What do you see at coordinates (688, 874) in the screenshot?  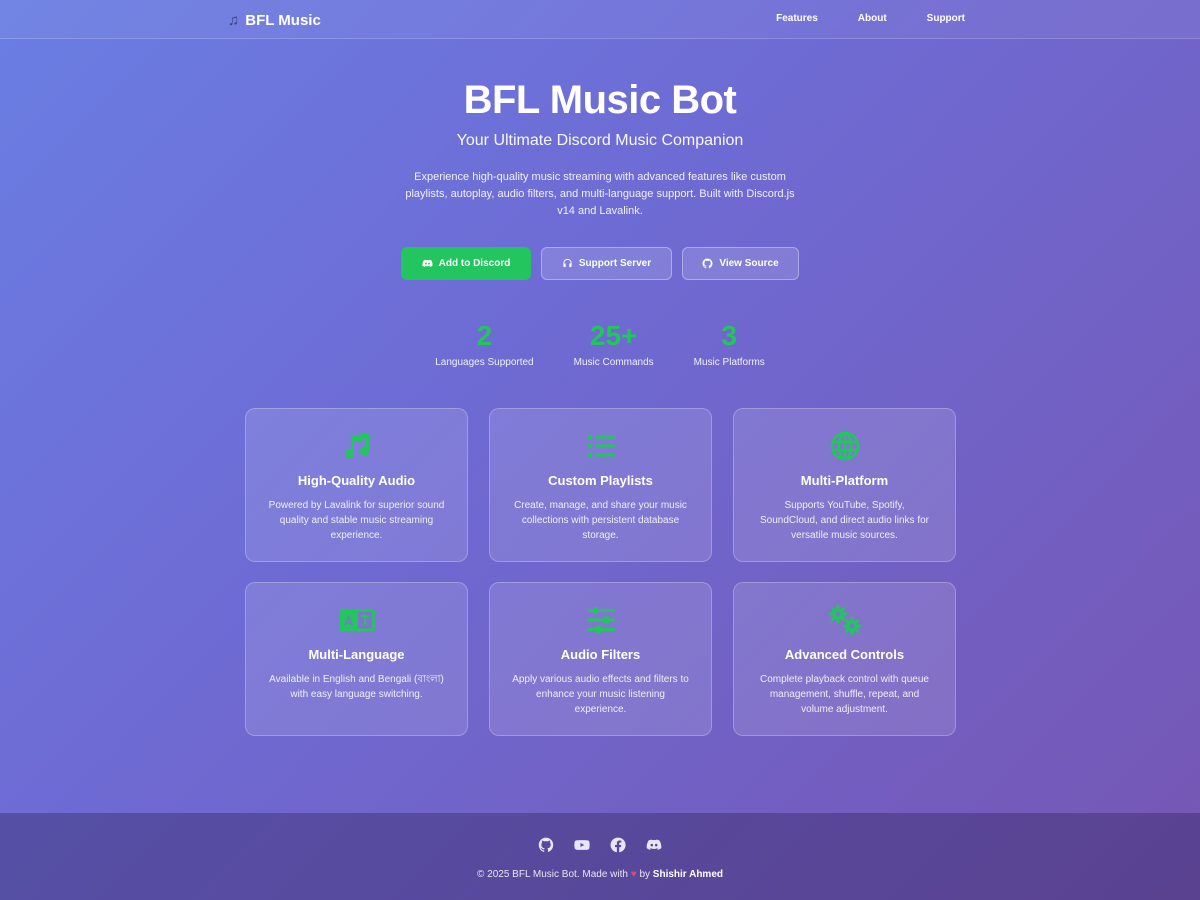 I see `author-name: Shishir Ahmed` at bounding box center [688, 874].